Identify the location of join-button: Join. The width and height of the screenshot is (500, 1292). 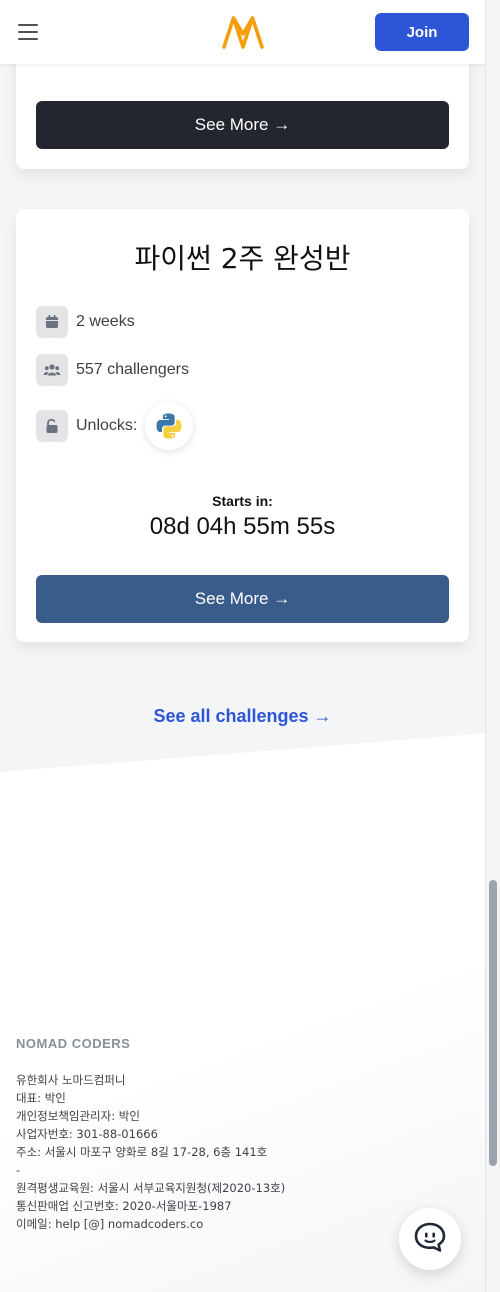
(422, 32).